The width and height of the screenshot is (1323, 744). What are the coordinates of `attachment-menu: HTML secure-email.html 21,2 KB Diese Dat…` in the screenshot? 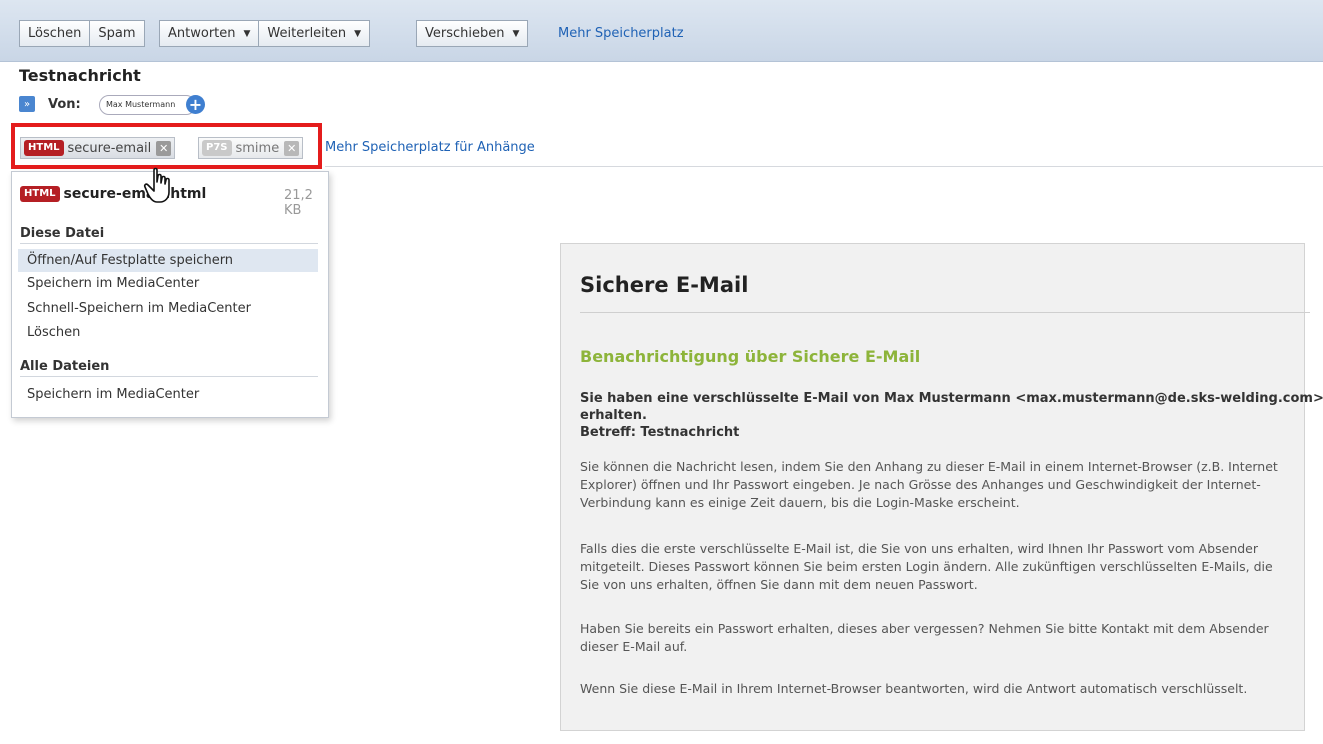 It's located at (170, 294).